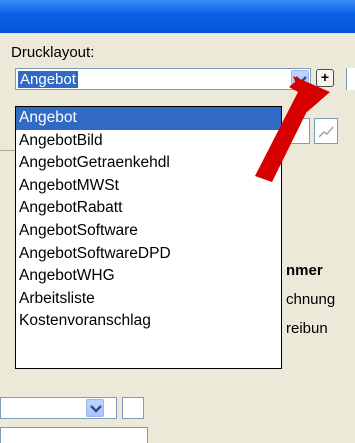 This screenshot has height=443, width=355. I want to click on secondary-dropdown-toggle, so click(95, 408).